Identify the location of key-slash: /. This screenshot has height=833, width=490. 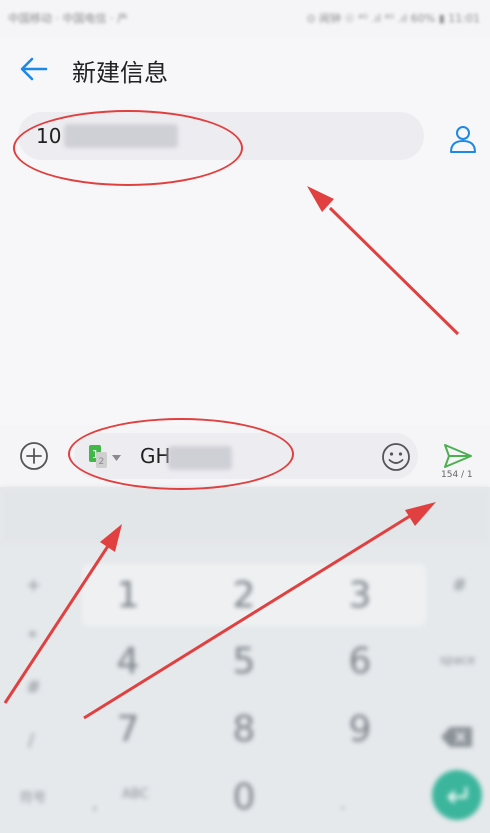
(31, 740).